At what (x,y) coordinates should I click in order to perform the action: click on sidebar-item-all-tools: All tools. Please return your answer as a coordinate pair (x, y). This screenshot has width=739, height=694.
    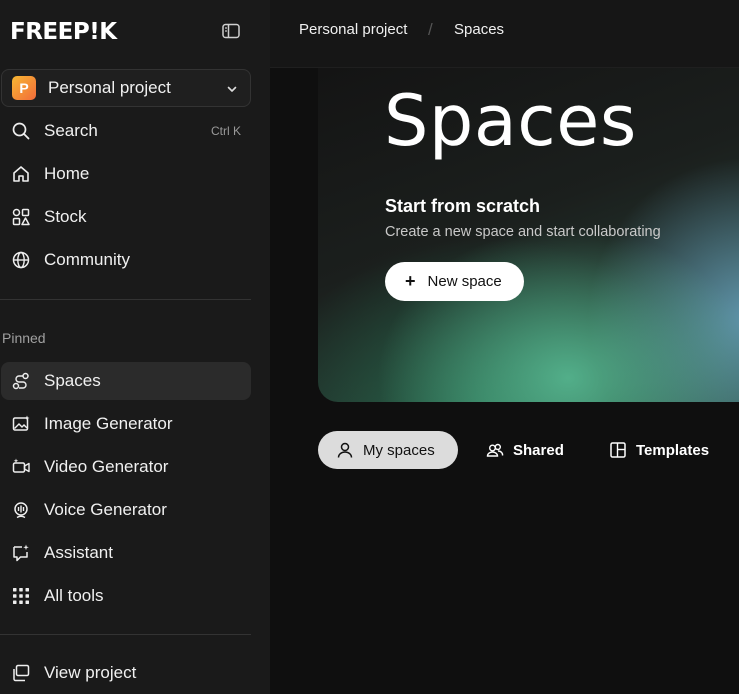
    Looking at the image, I should click on (126, 596).